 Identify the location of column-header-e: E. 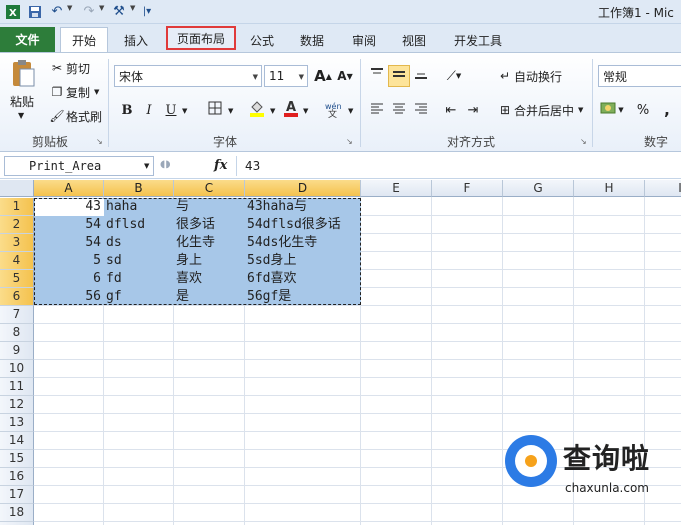
(396, 188).